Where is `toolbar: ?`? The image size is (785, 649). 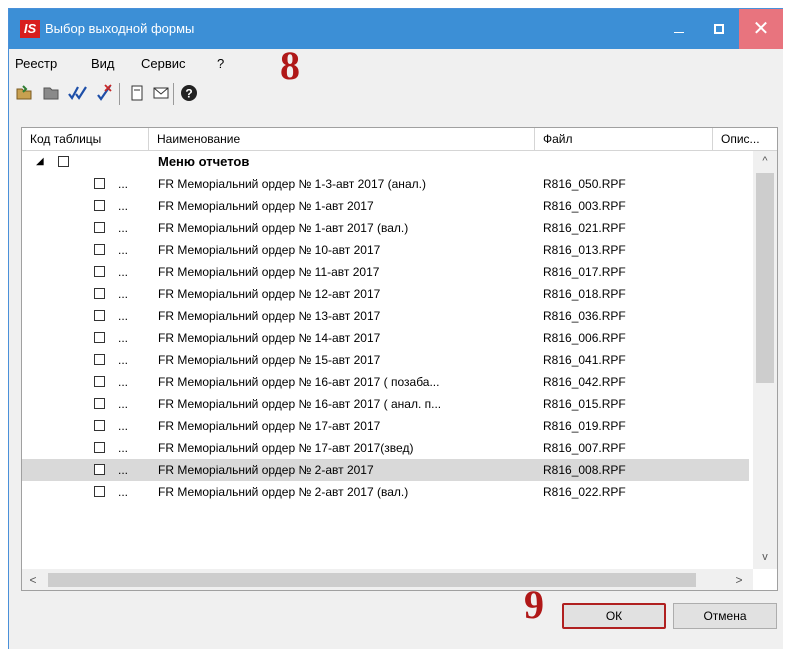 toolbar: ? is located at coordinates (396, 92).